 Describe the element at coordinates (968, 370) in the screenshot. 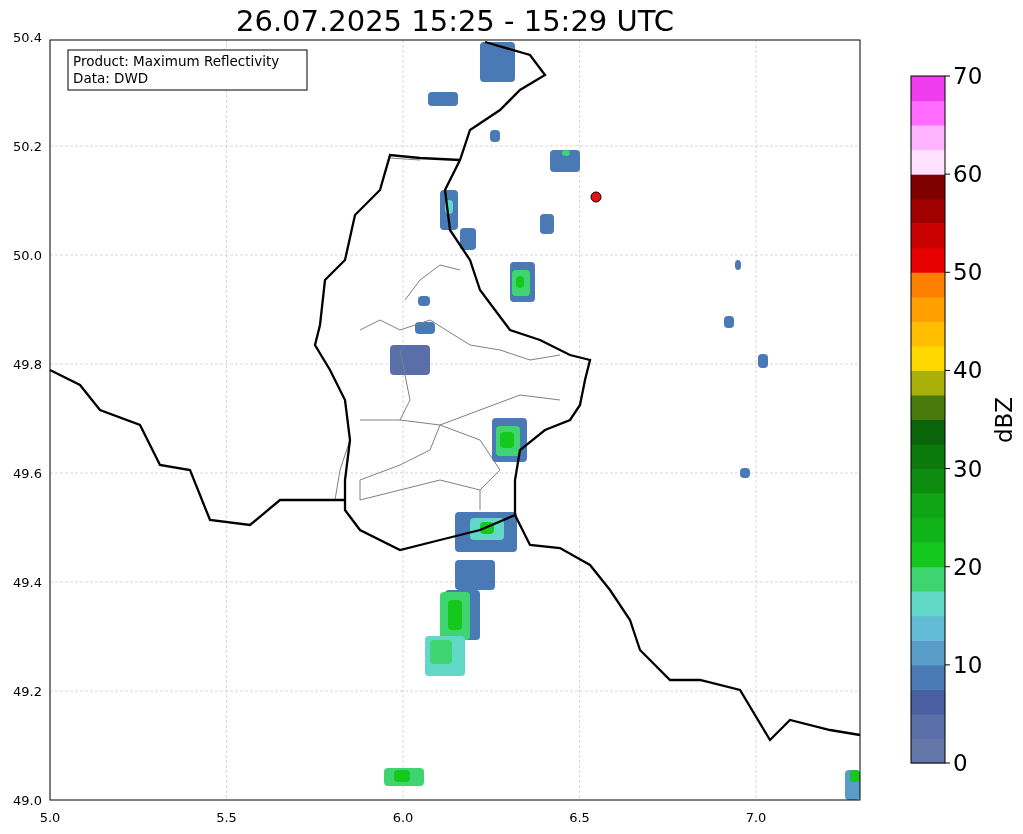

I see `colorbar-tick-label: 40` at that location.